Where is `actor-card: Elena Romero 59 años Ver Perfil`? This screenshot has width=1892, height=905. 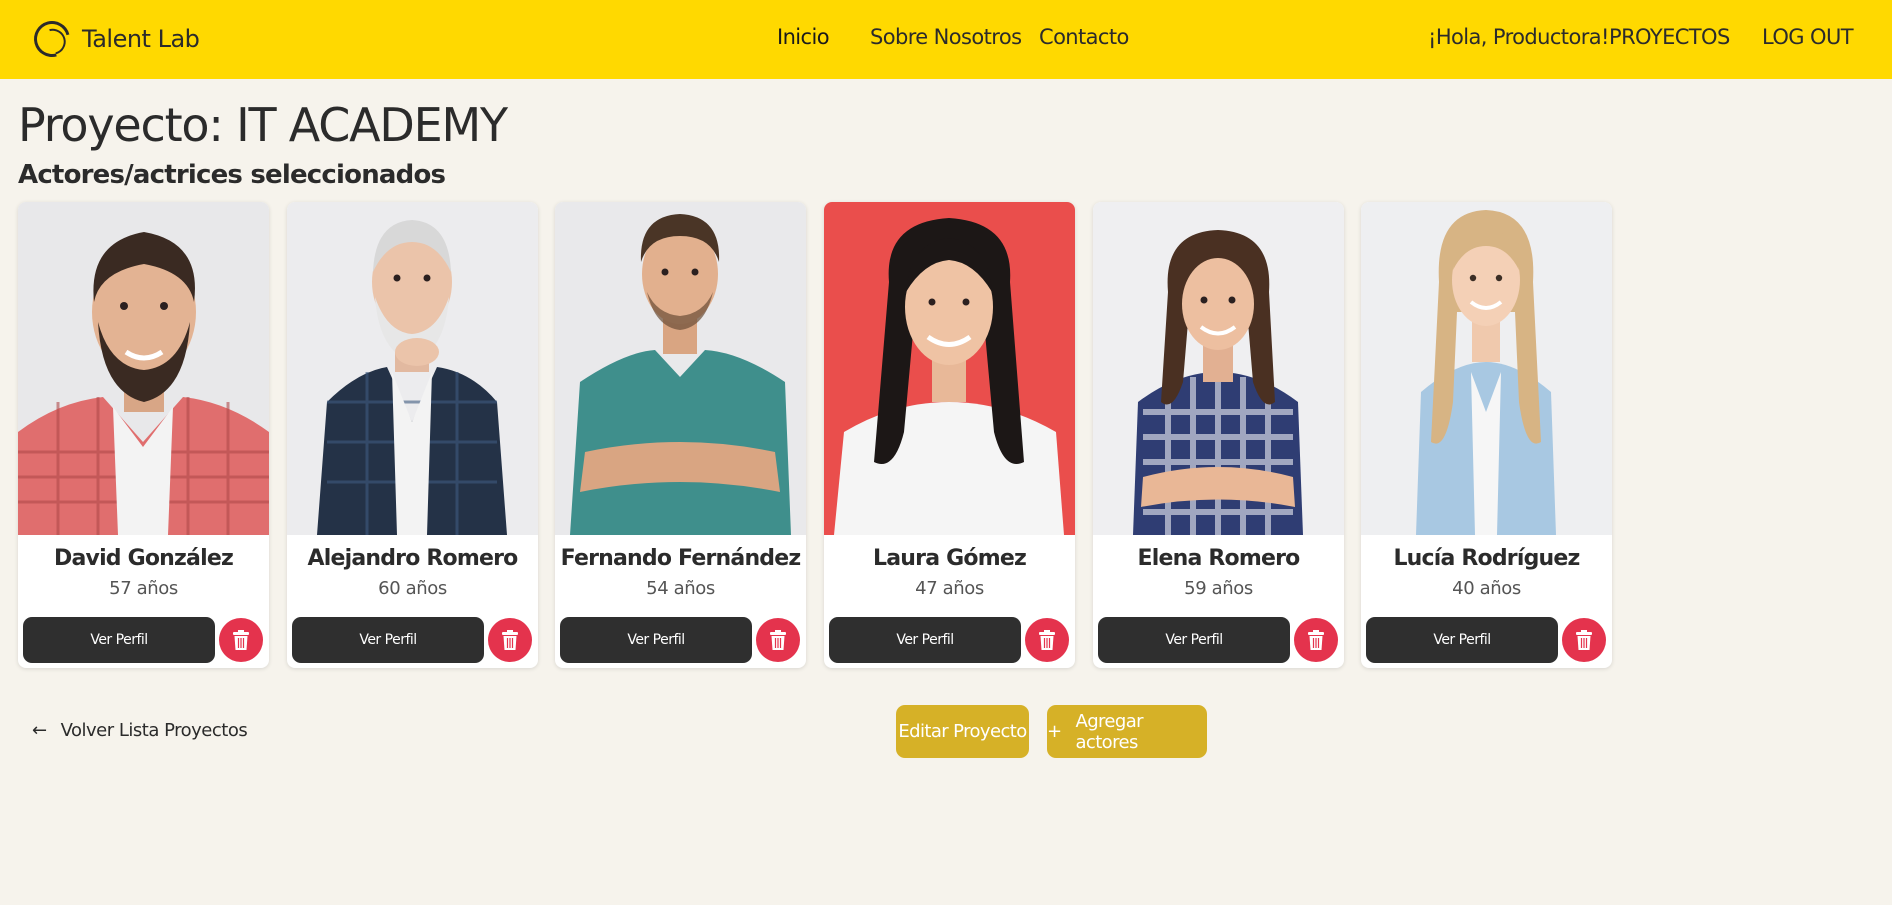
actor-card: Elena Romero 59 años Ver Perfil is located at coordinates (1218, 435).